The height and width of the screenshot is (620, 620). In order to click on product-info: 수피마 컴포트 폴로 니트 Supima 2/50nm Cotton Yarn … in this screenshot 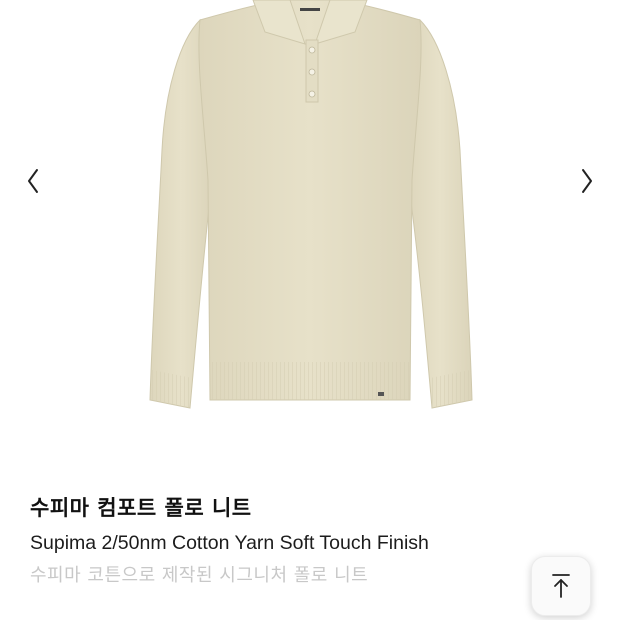, I will do `click(280, 541)`.